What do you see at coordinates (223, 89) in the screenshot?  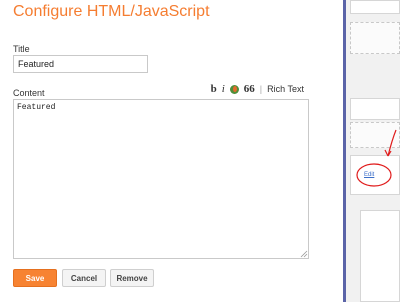 I see `italic-icon: i` at bounding box center [223, 89].